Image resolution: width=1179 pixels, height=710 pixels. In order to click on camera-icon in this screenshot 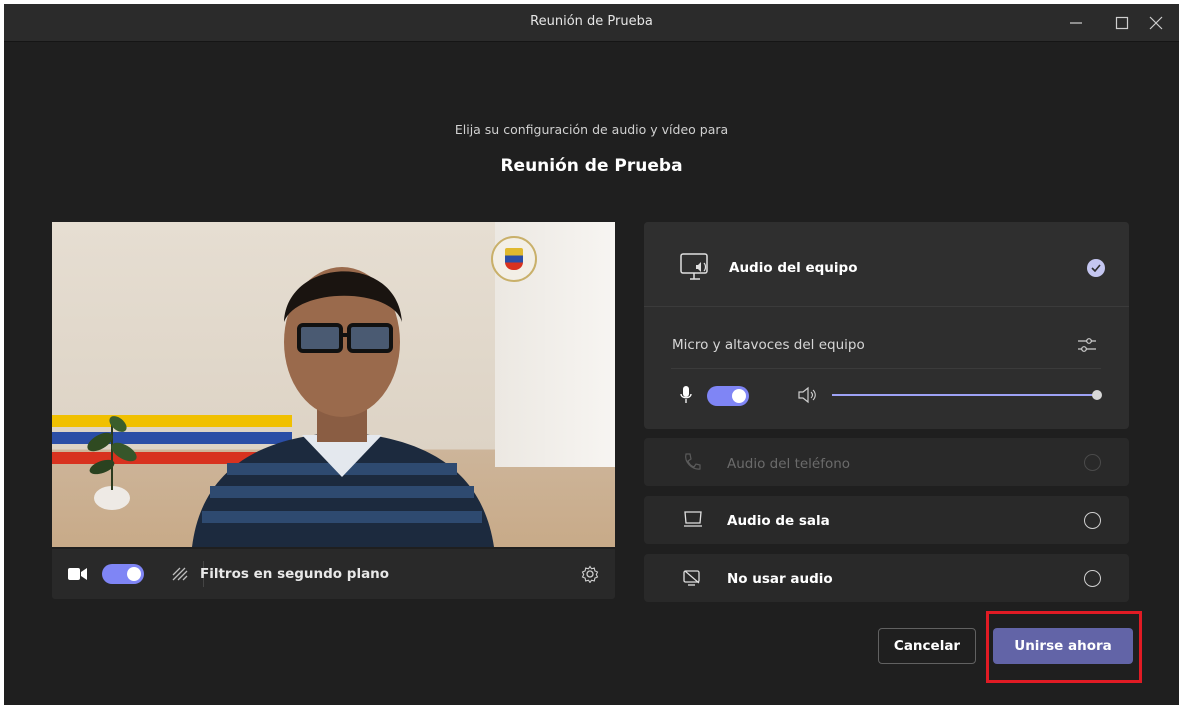, I will do `click(77, 574)`.